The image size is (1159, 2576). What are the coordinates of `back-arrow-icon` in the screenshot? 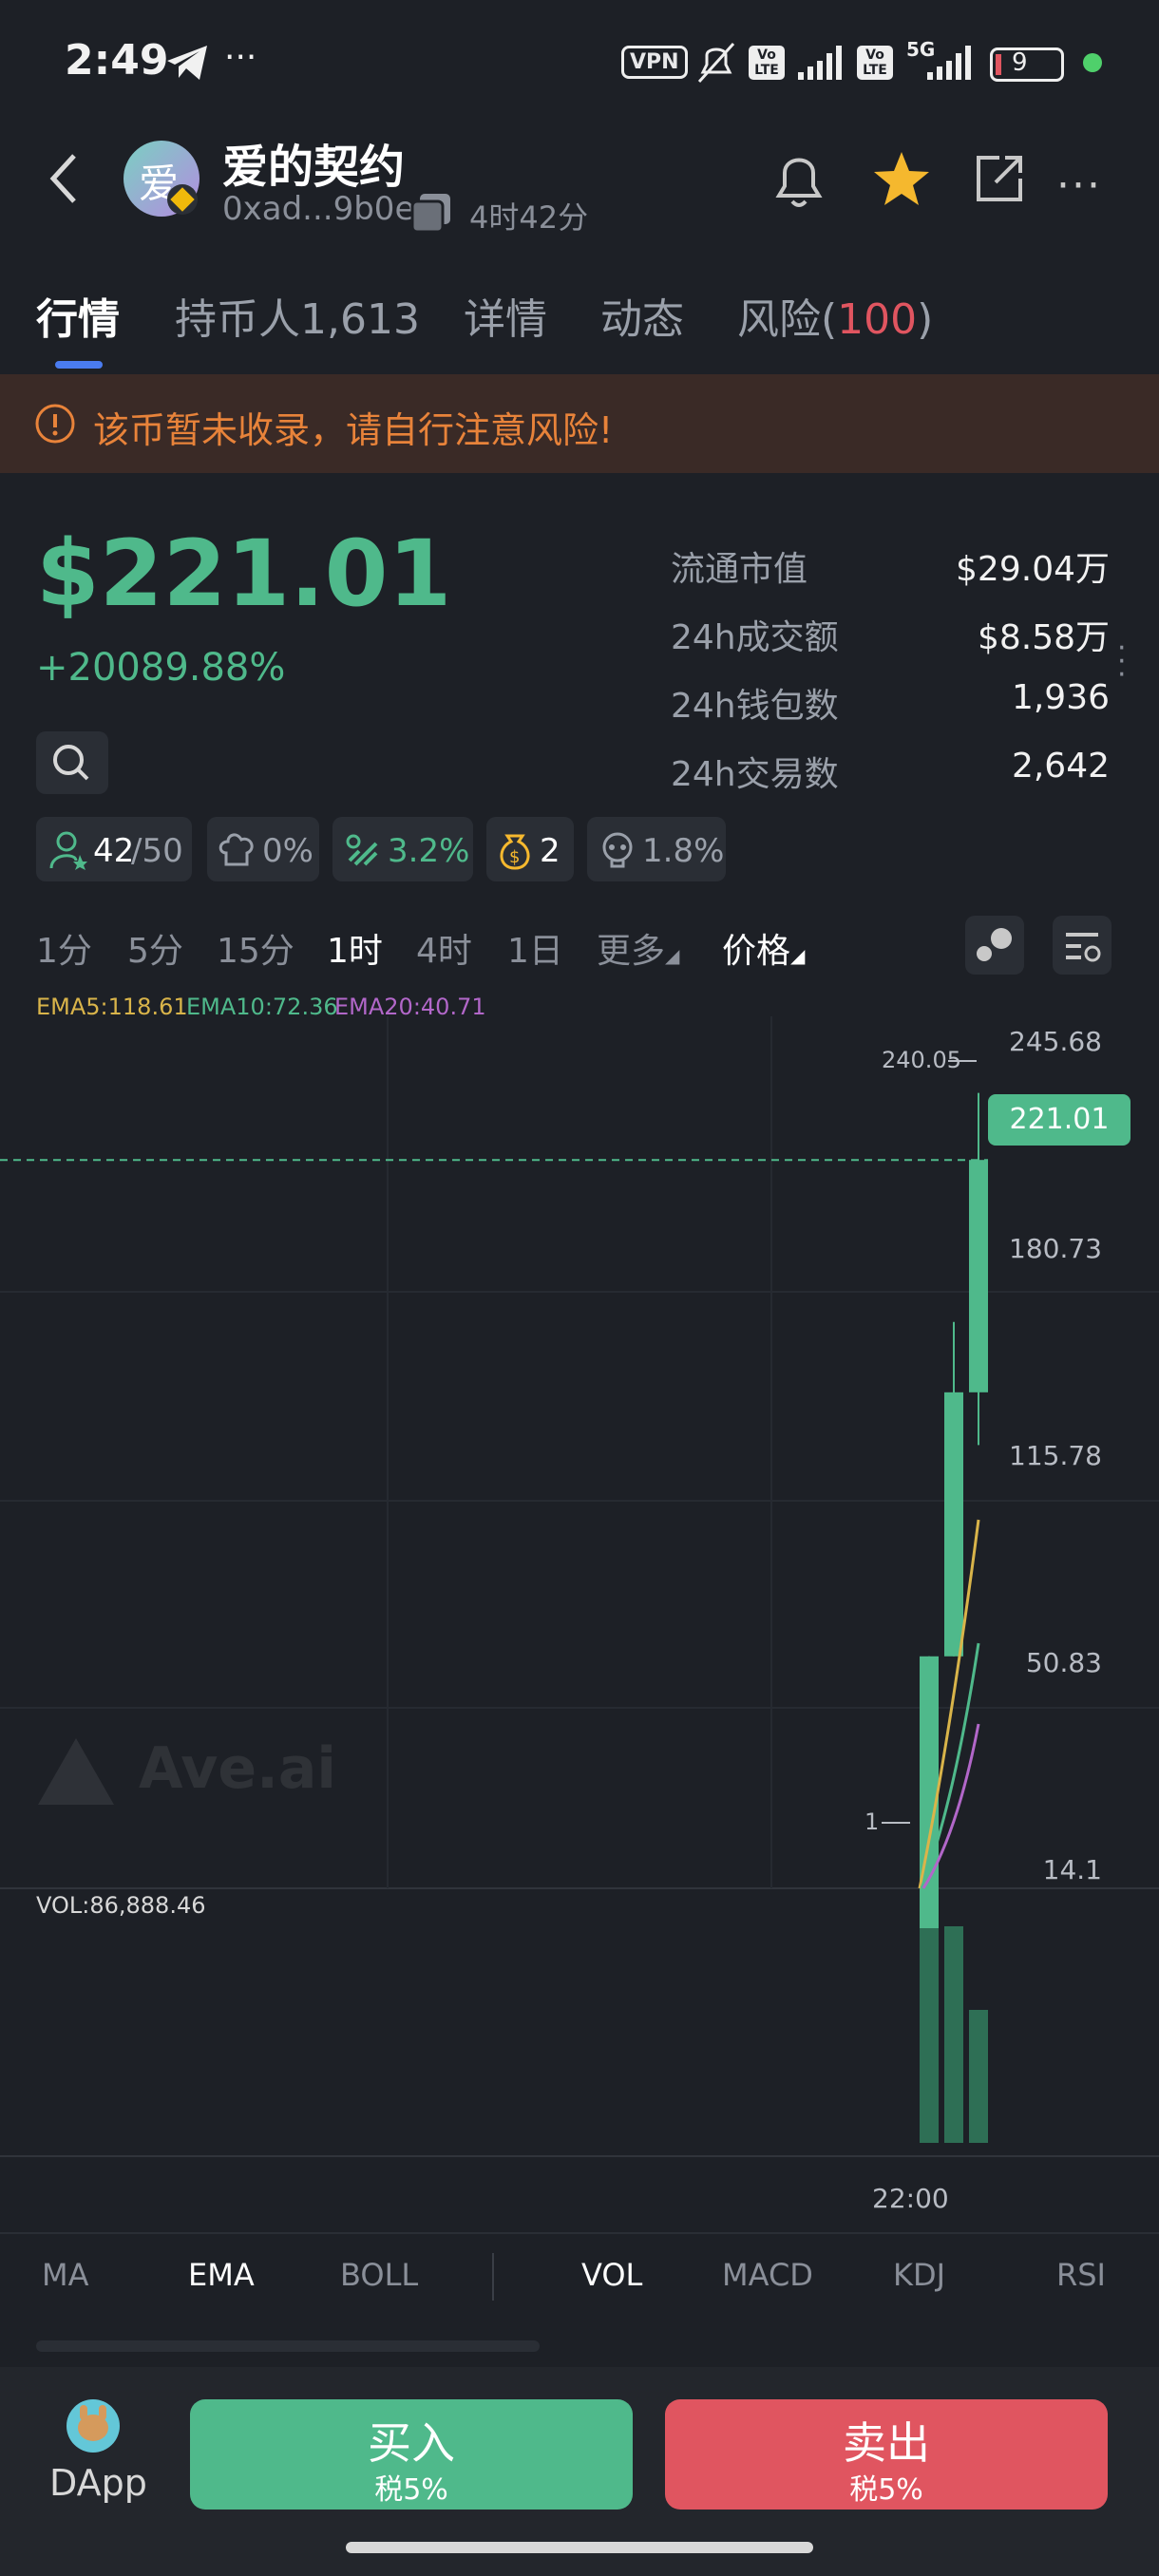 It's located at (64, 178).